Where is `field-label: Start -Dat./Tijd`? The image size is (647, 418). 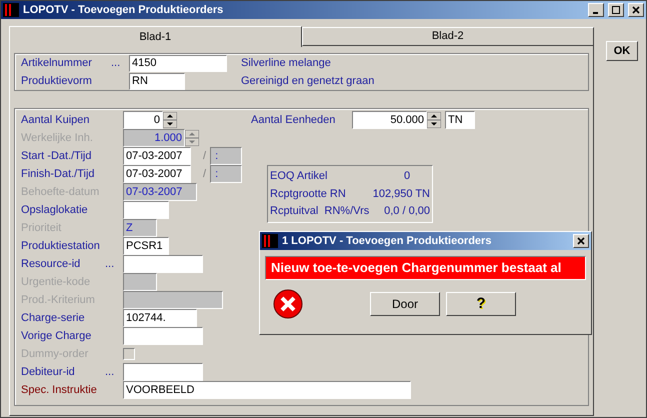 field-label: Start -Dat./Tijd is located at coordinates (56, 156).